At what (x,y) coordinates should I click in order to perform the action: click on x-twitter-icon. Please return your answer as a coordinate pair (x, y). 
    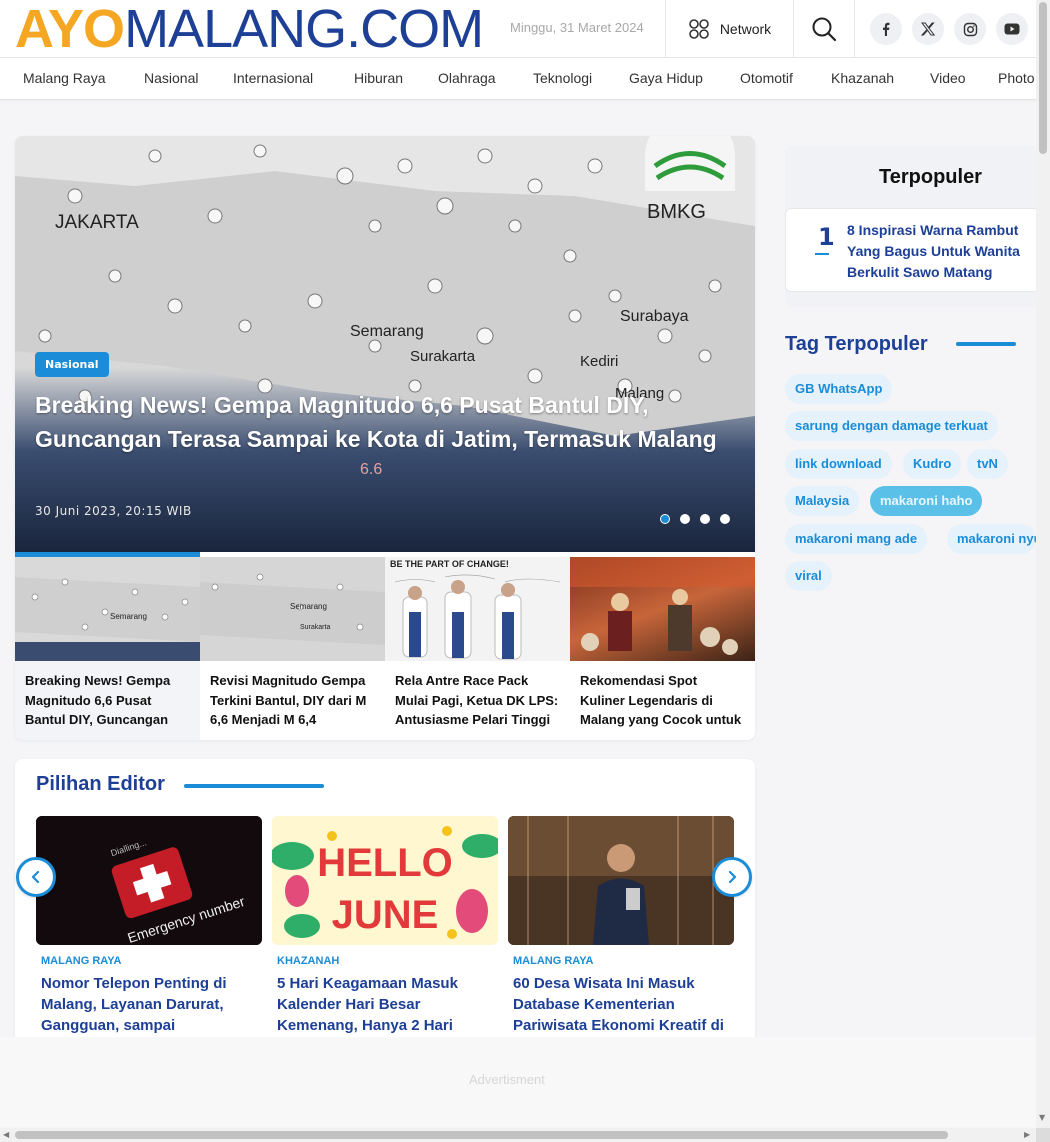
    Looking at the image, I should click on (928, 29).